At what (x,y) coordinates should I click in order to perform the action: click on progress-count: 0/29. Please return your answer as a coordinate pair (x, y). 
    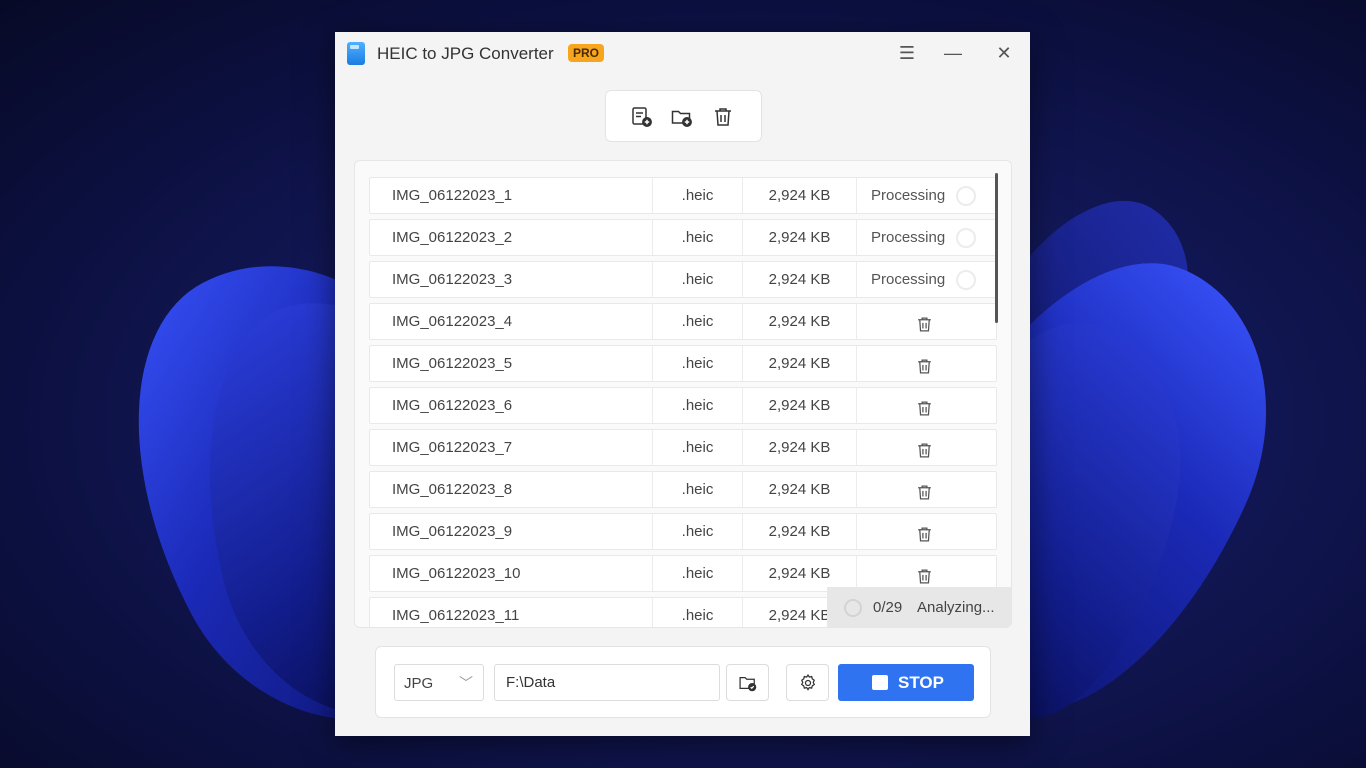
    Looking at the image, I should click on (888, 607).